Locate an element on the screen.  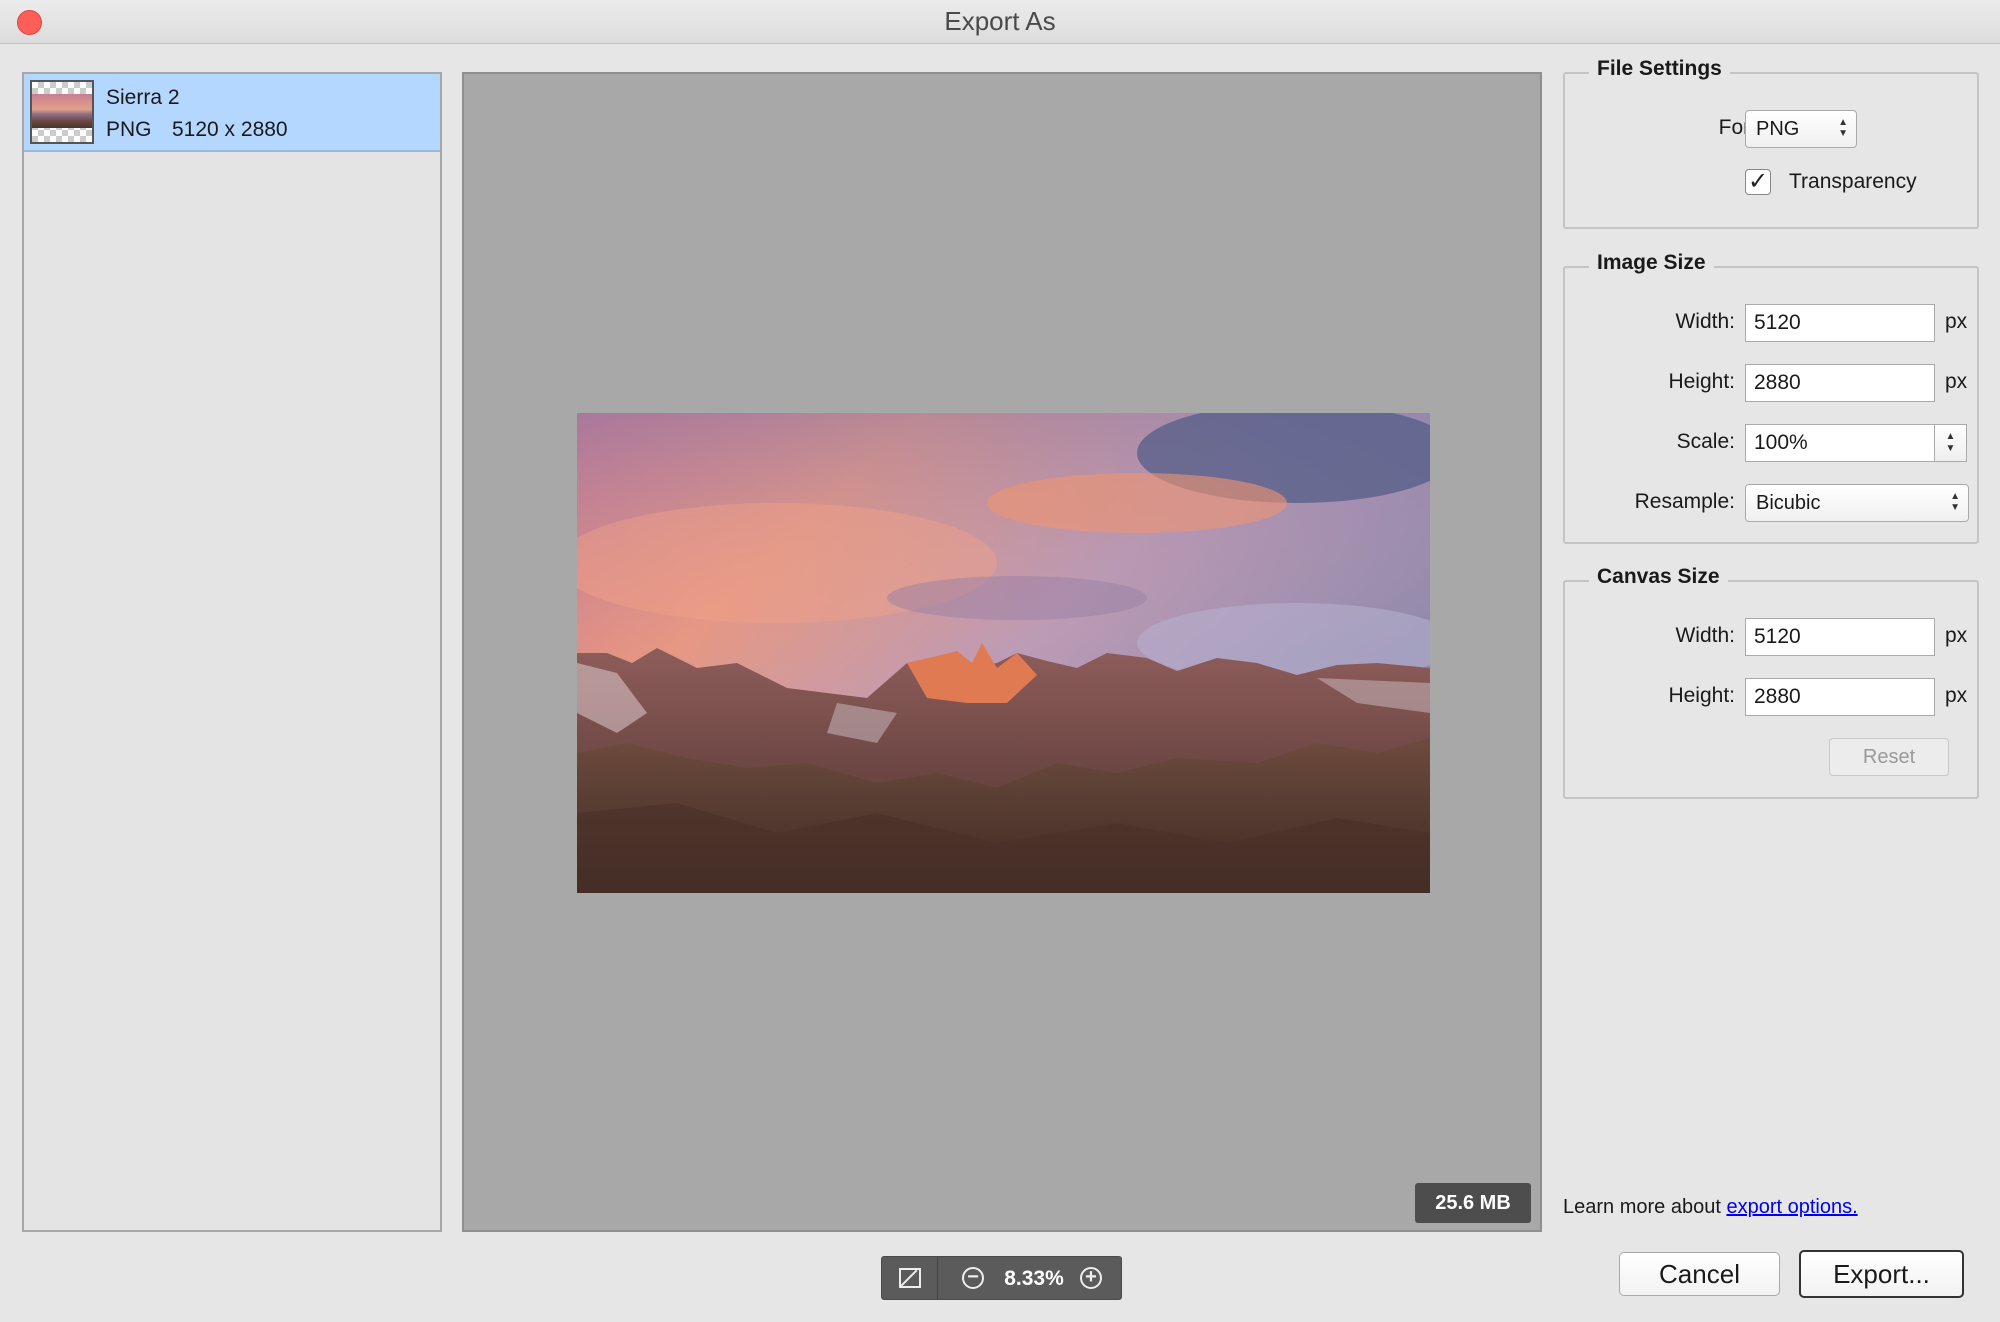
asset-name: Sierra 2 is located at coordinates (143, 97).